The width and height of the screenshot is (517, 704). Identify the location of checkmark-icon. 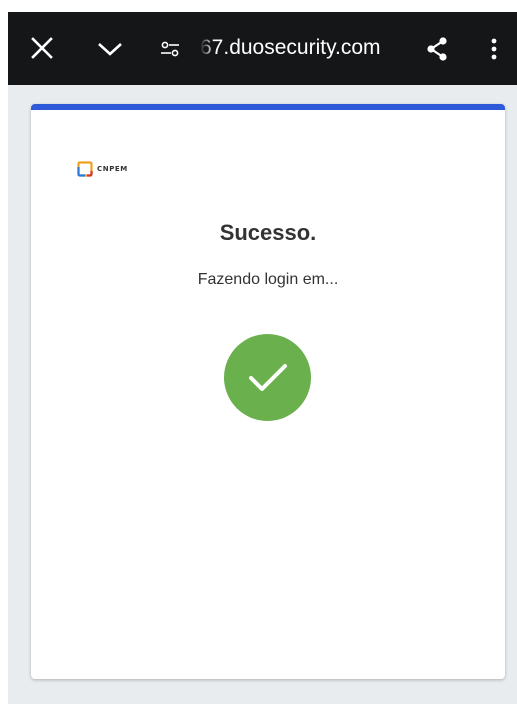
(267, 377).